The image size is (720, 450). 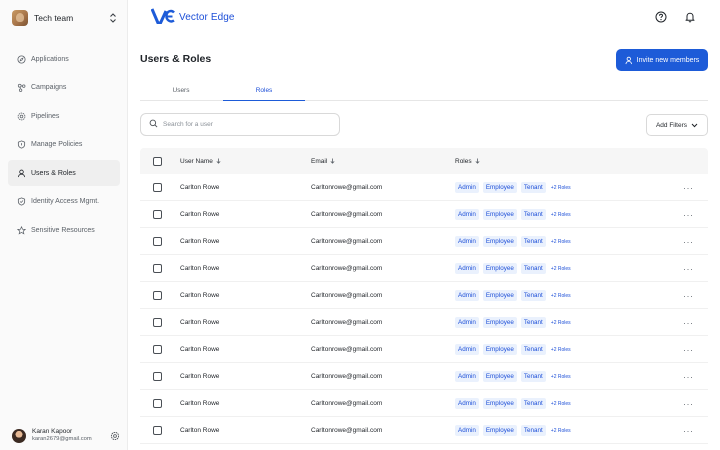 What do you see at coordinates (157, 161) in the screenshot?
I see `select-all-checkbox` at bounding box center [157, 161].